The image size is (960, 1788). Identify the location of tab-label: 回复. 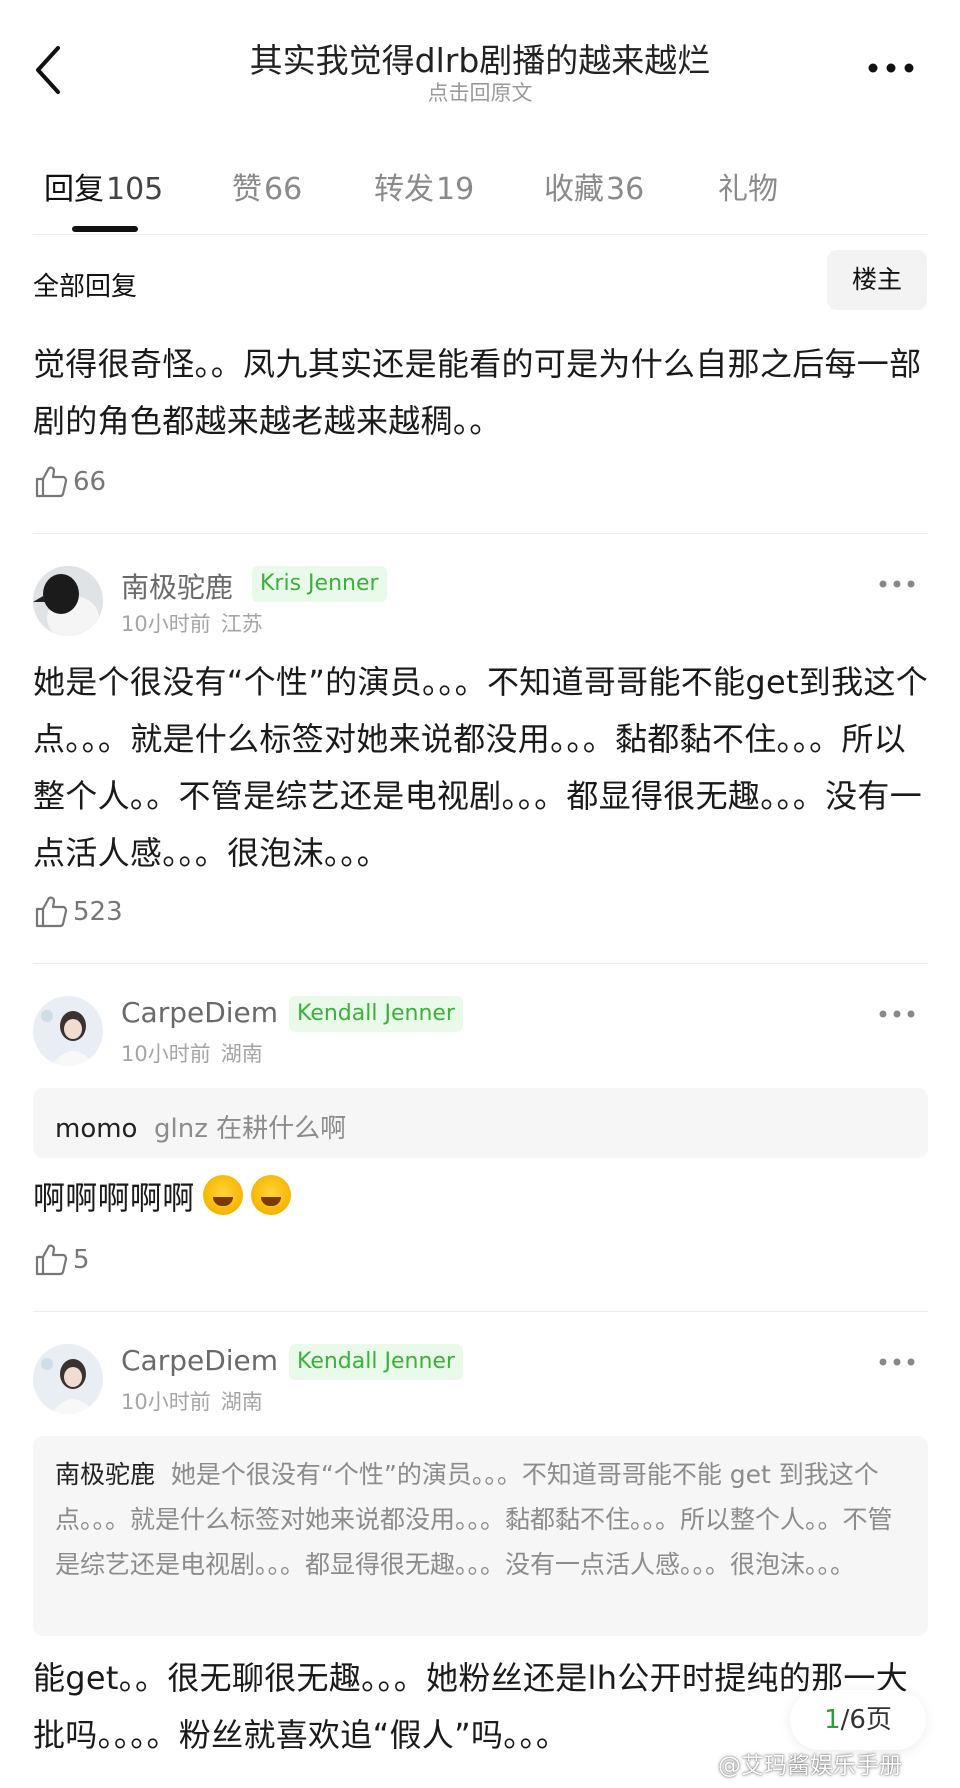
(74, 189).